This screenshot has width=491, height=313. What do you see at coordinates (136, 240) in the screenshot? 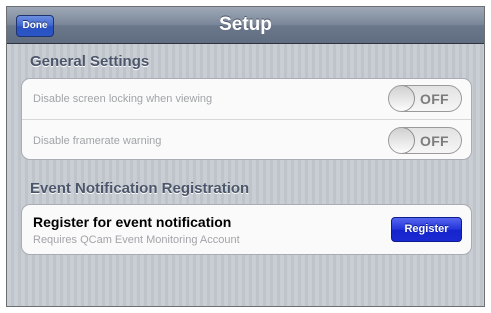
I see `register-subtitle: Requires QCam Event Monitoring Account` at bounding box center [136, 240].